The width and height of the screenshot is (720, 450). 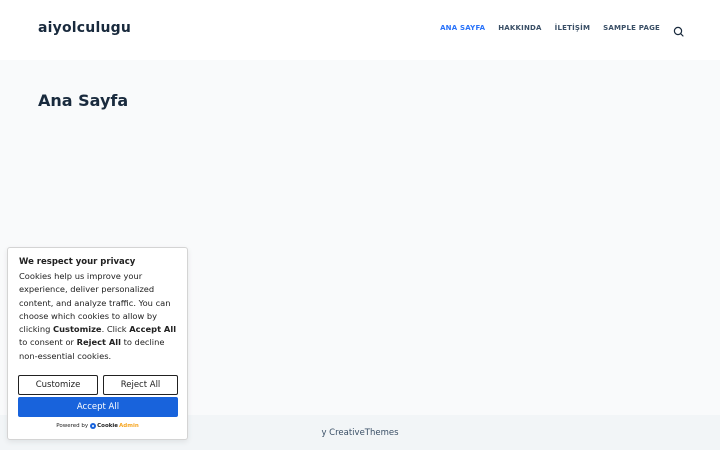 I want to click on cookieadmin-logo: Cookie Admin, so click(x=114, y=426).